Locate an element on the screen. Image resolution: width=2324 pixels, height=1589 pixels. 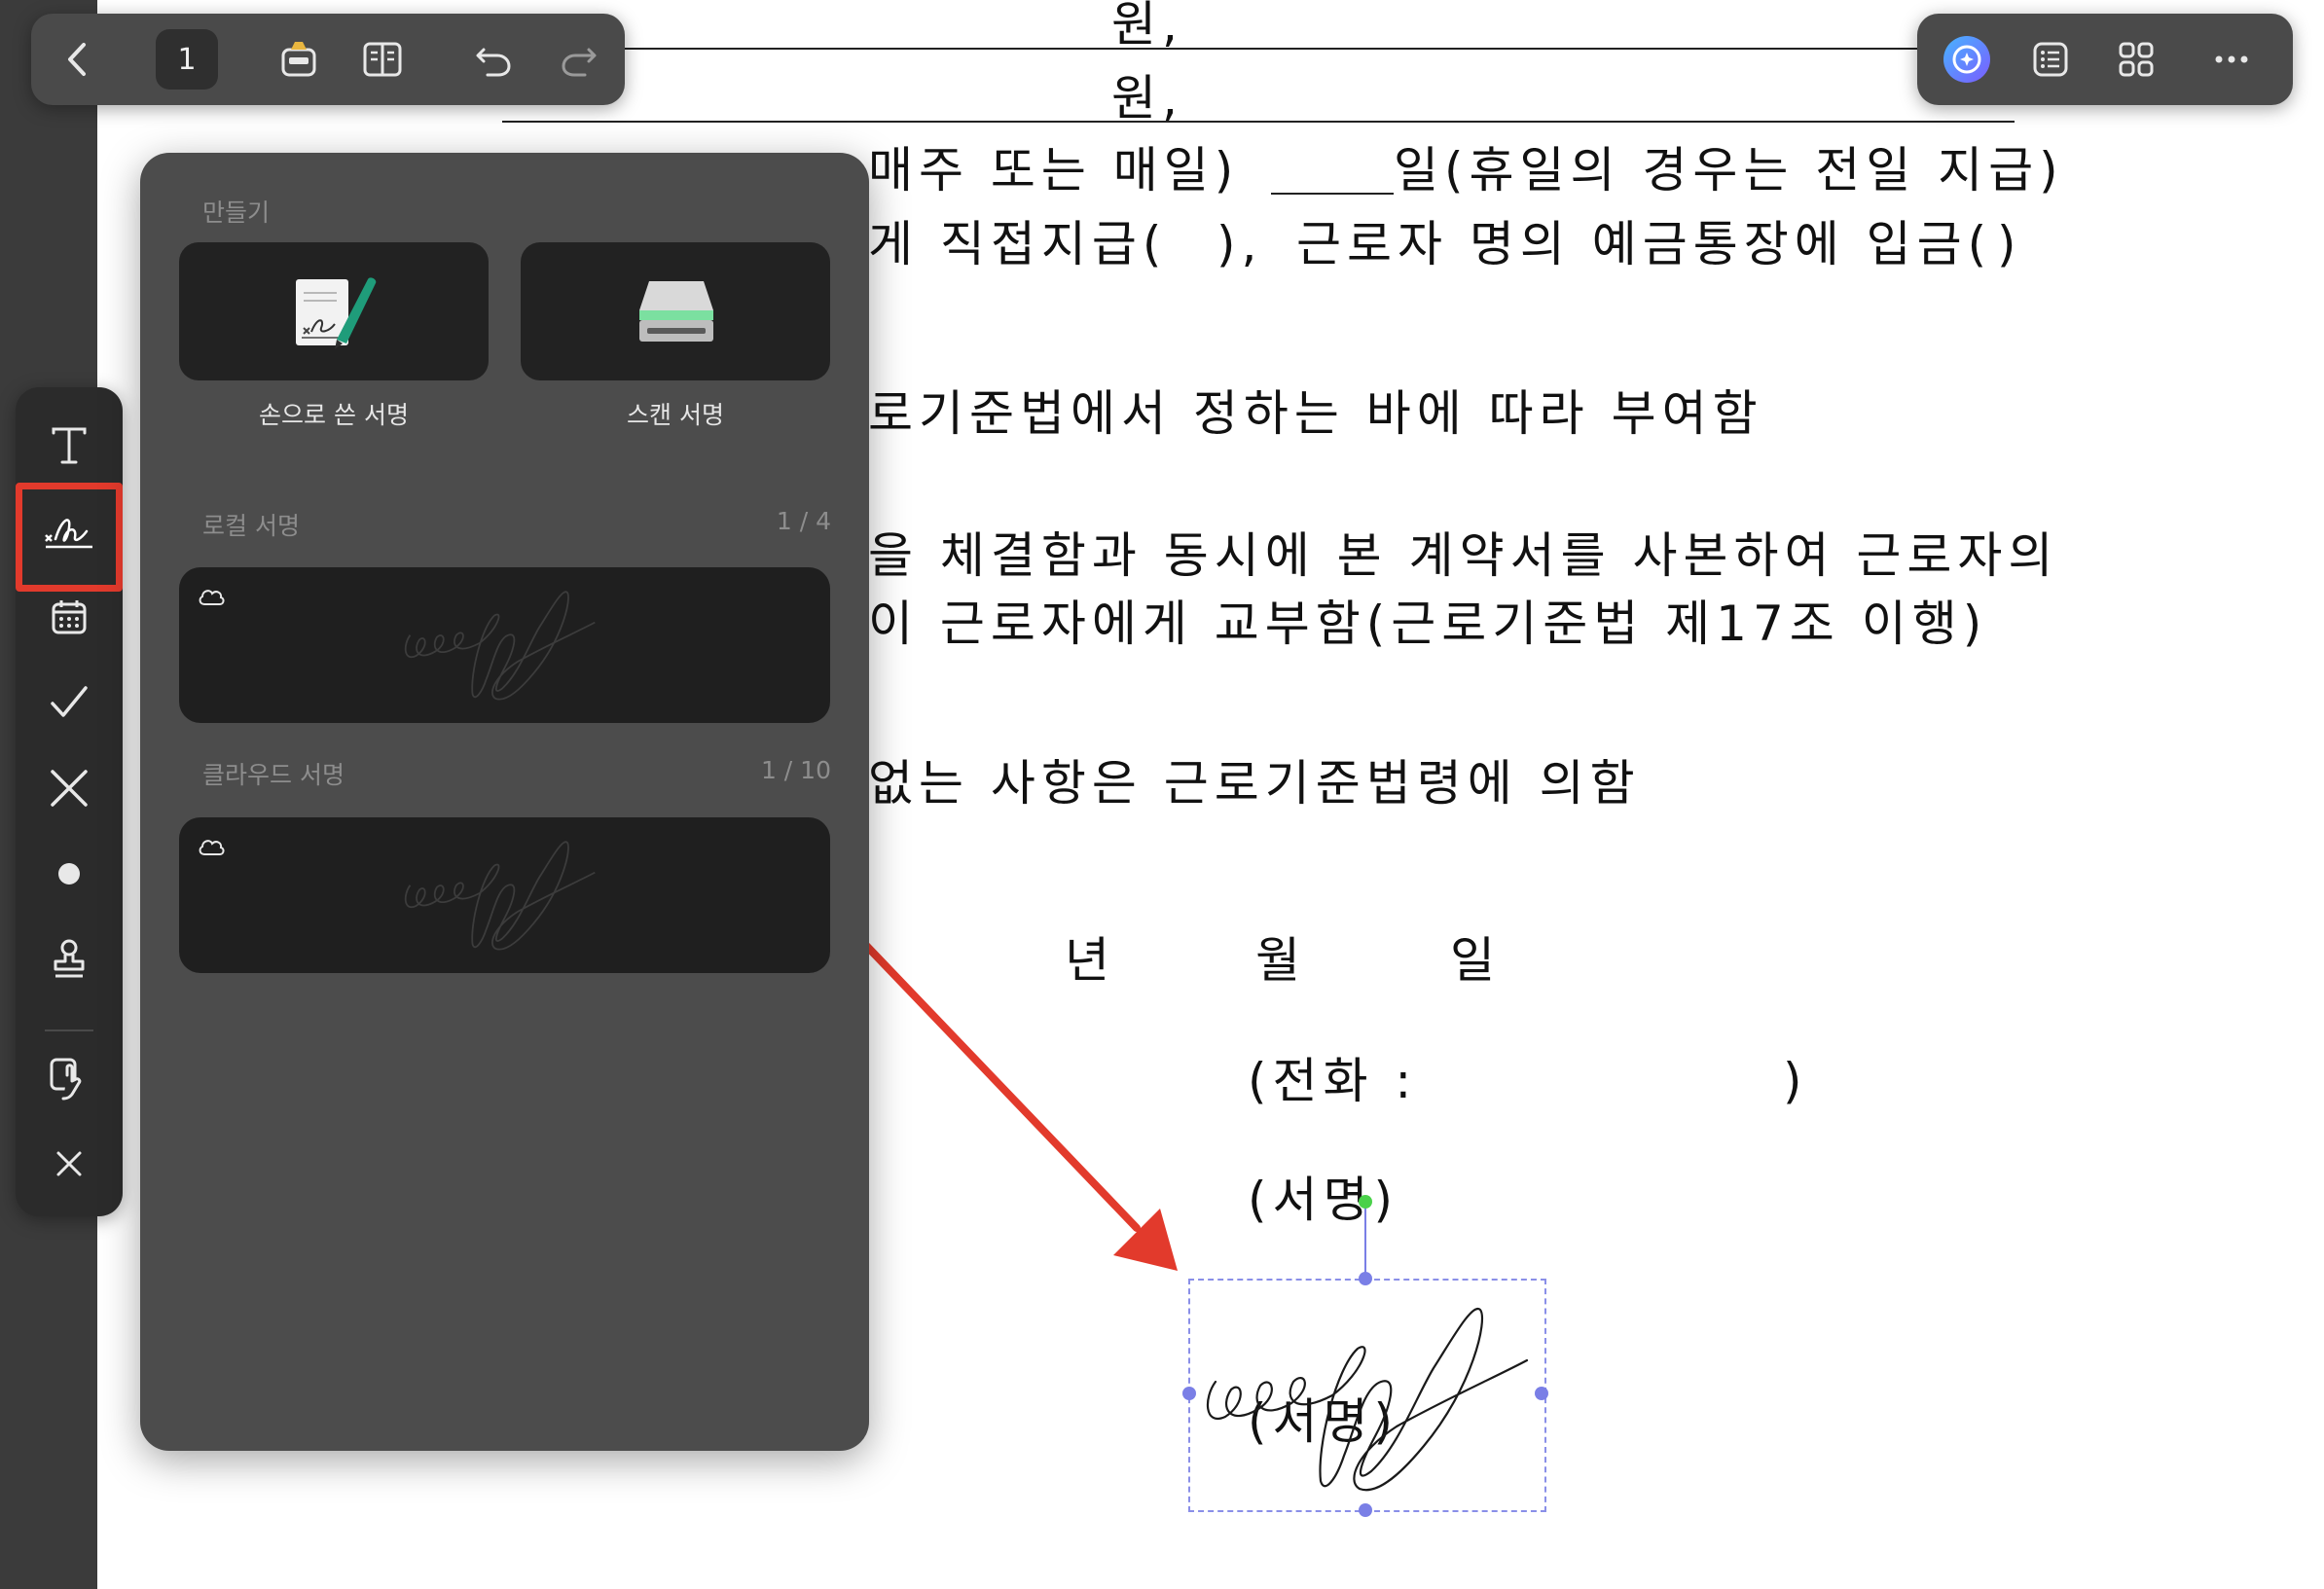
local-signatures-label: 로컬 서명 is located at coordinates (251, 526).